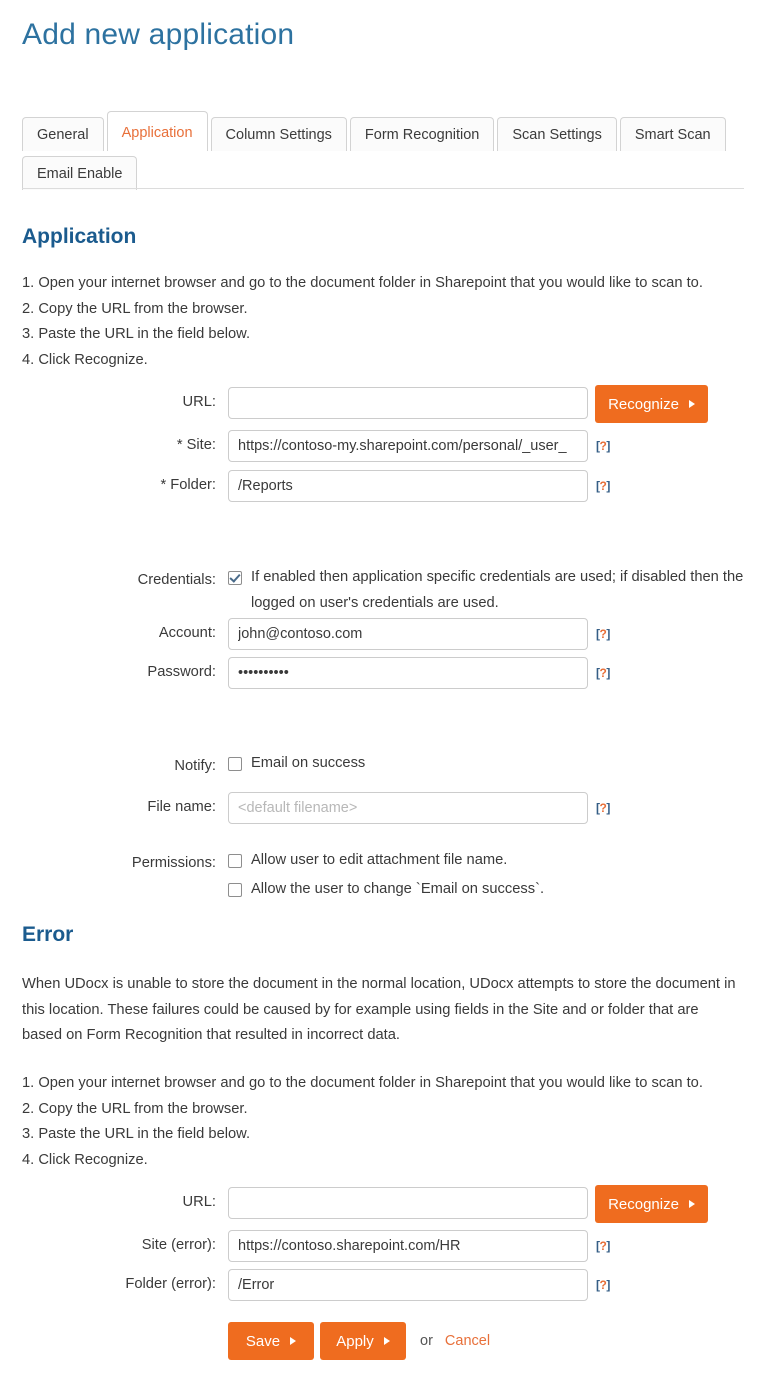 This screenshot has height=1388, width=765. I want to click on notify-checkbox, so click(235, 764).